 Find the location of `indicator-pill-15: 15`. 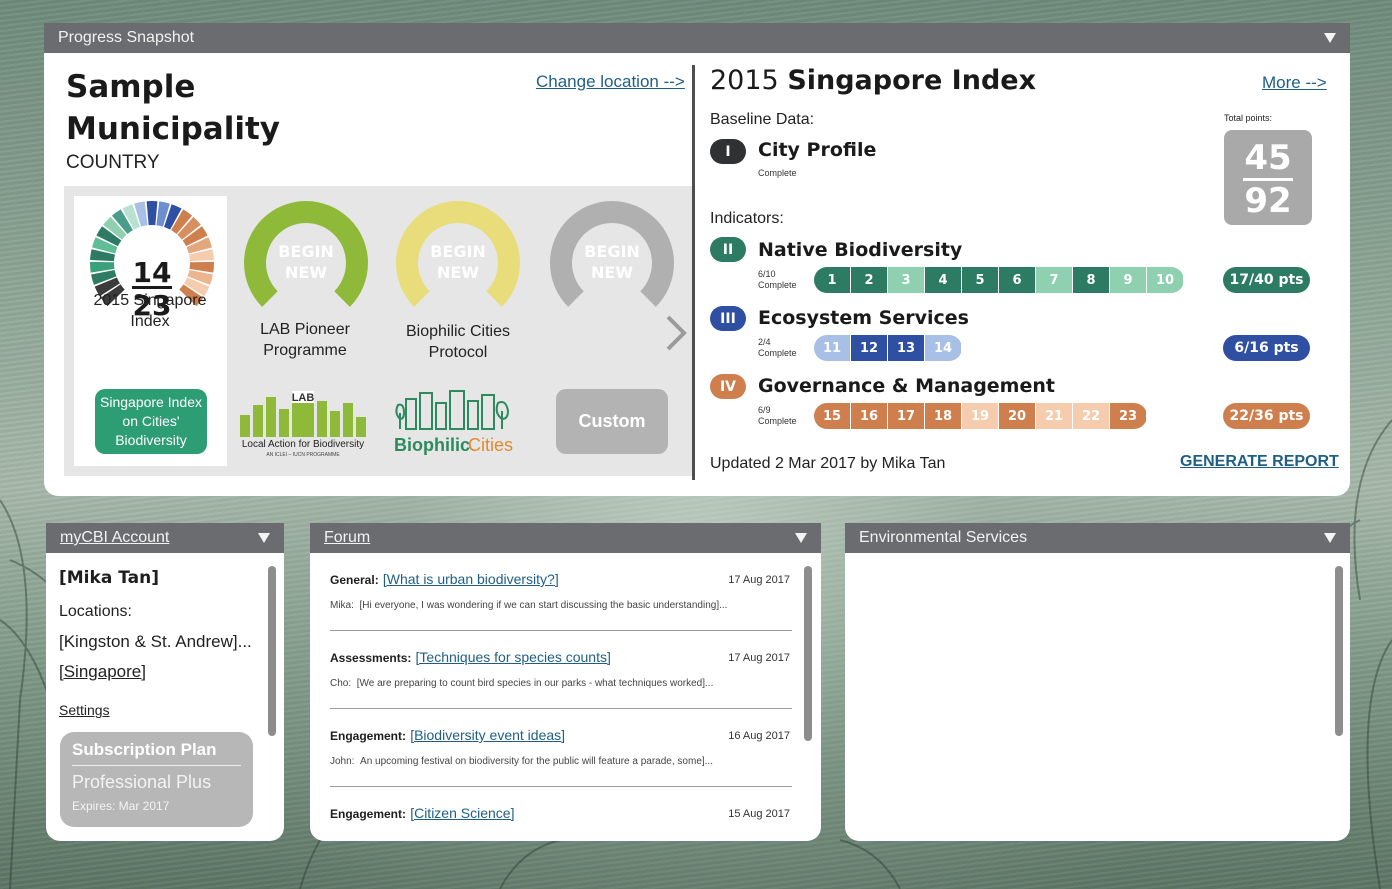

indicator-pill-15: 15 is located at coordinates (832, 416).